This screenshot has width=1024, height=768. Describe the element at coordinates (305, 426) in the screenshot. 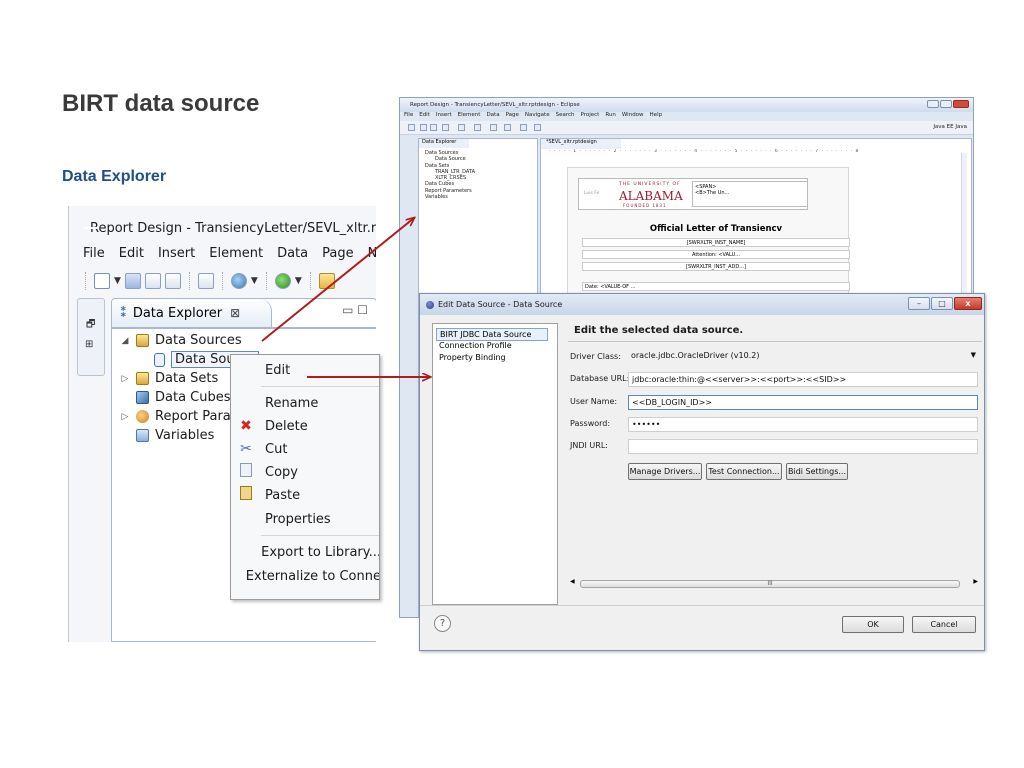

I see `menu-item-delete: ✖ Delete` at that location.